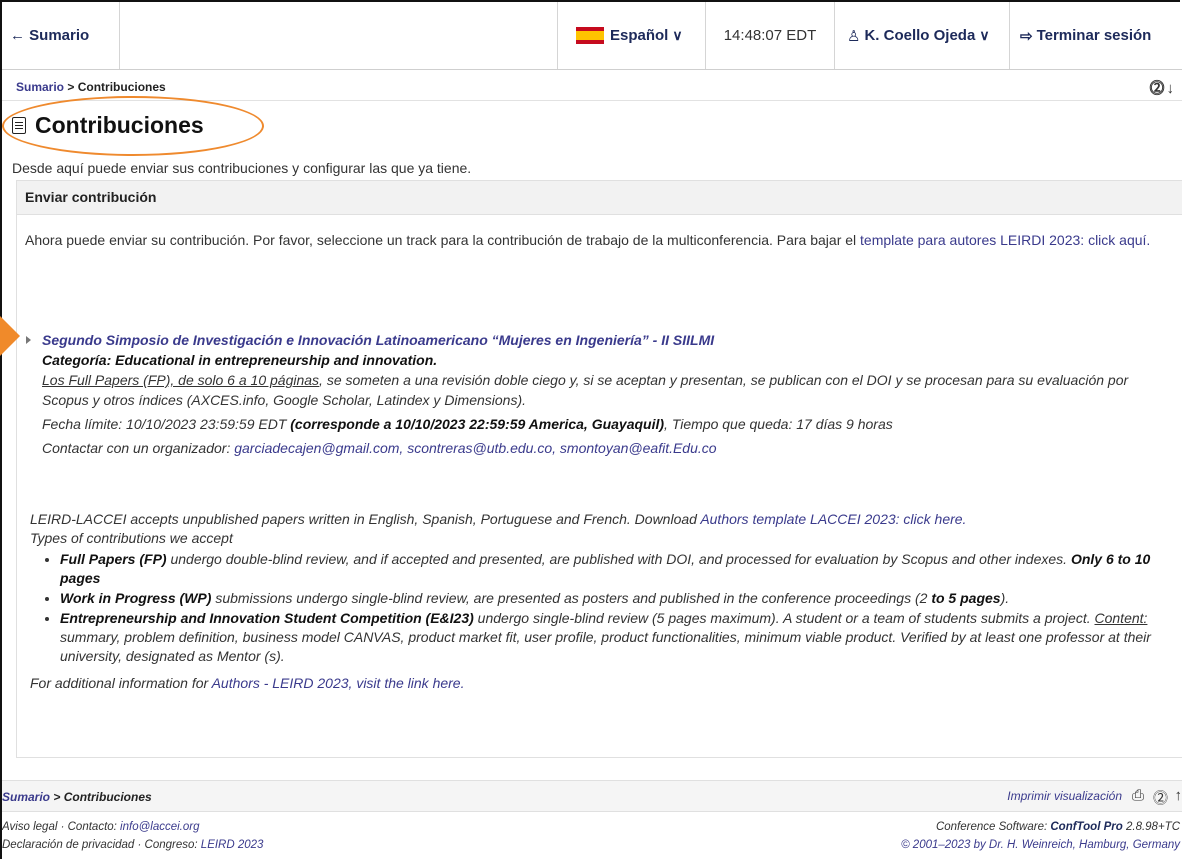 The height and width of the screenshot is (861, 1182). What do you see at coordinates (1026, 36) in the screenshot?
I see `logout-icon: ⇨` at bounding box center [1026, 36].